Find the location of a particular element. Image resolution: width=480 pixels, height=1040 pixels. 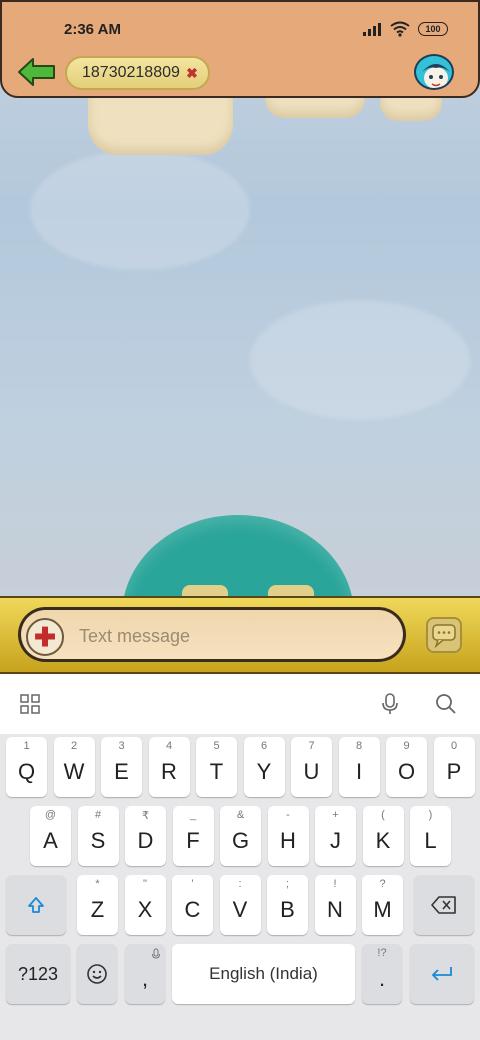

key-y: 6Y is located at coordinates (264, 767).